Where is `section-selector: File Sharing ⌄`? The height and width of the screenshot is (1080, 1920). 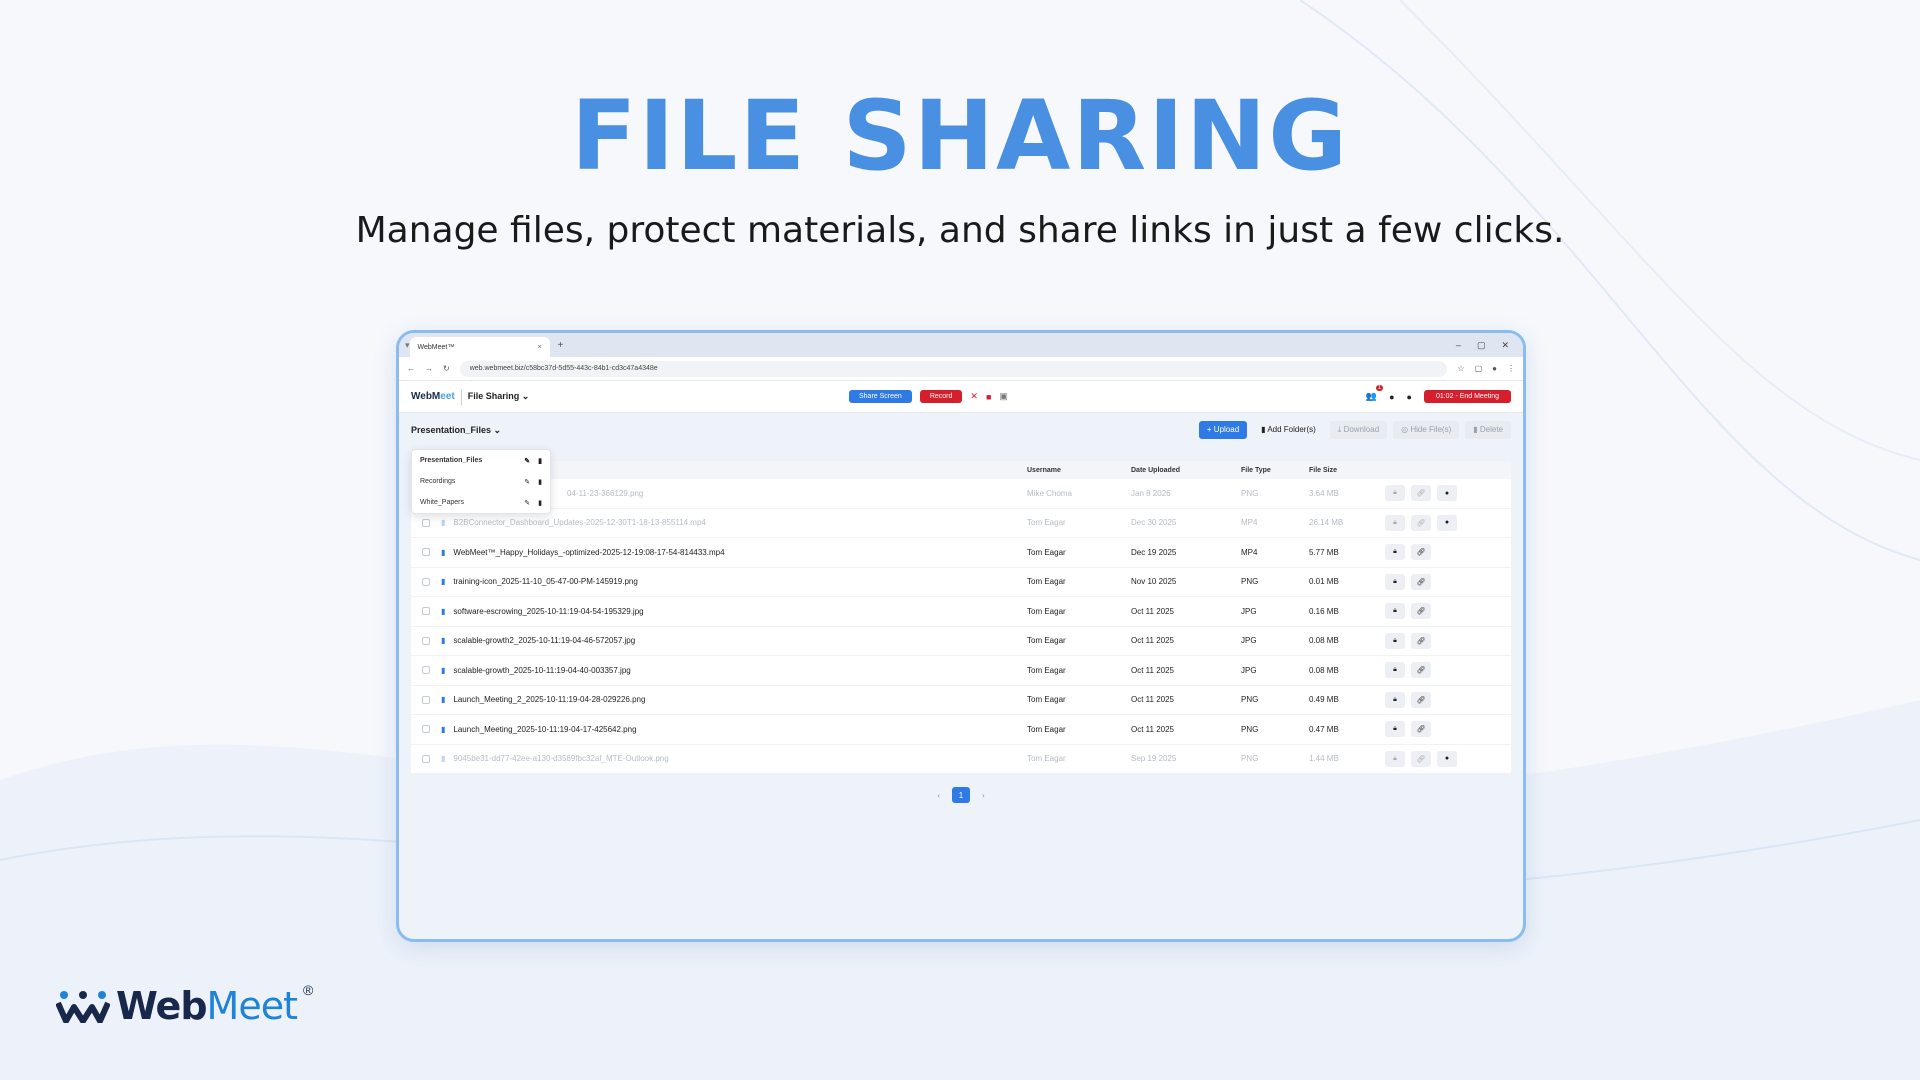 section-selector: File Sharing ⌄ is located at coordinates (499, 396).